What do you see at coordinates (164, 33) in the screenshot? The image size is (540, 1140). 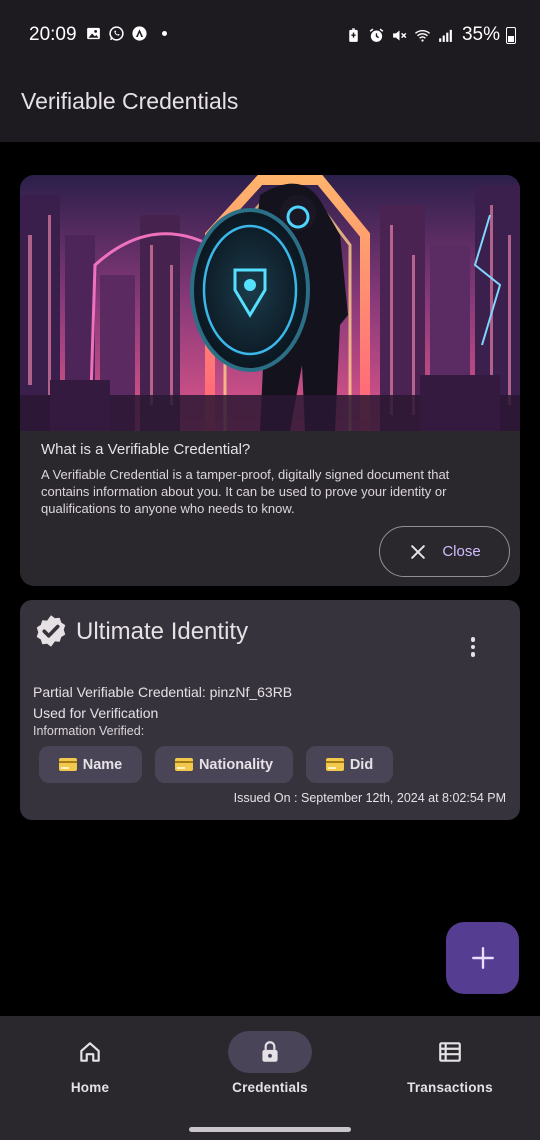 I see `more-notifications-icon` at bounding box center [164, 33].